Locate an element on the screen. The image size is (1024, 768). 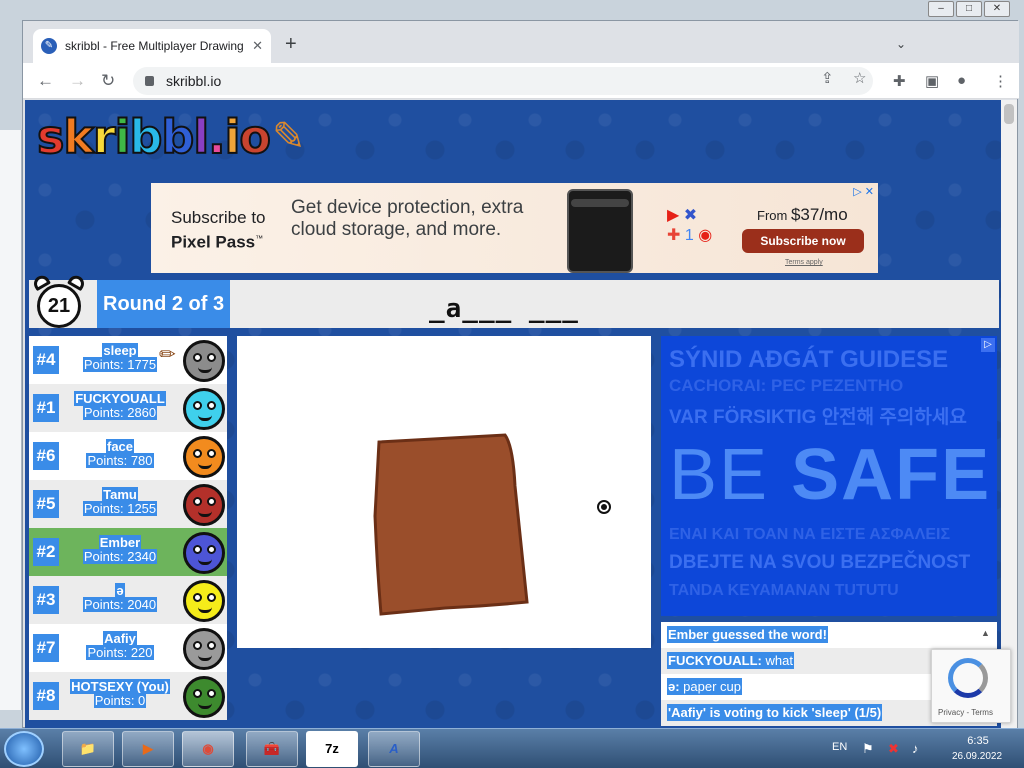
player-row: #6 face Points: 780 is located at coordinates (128, 456).